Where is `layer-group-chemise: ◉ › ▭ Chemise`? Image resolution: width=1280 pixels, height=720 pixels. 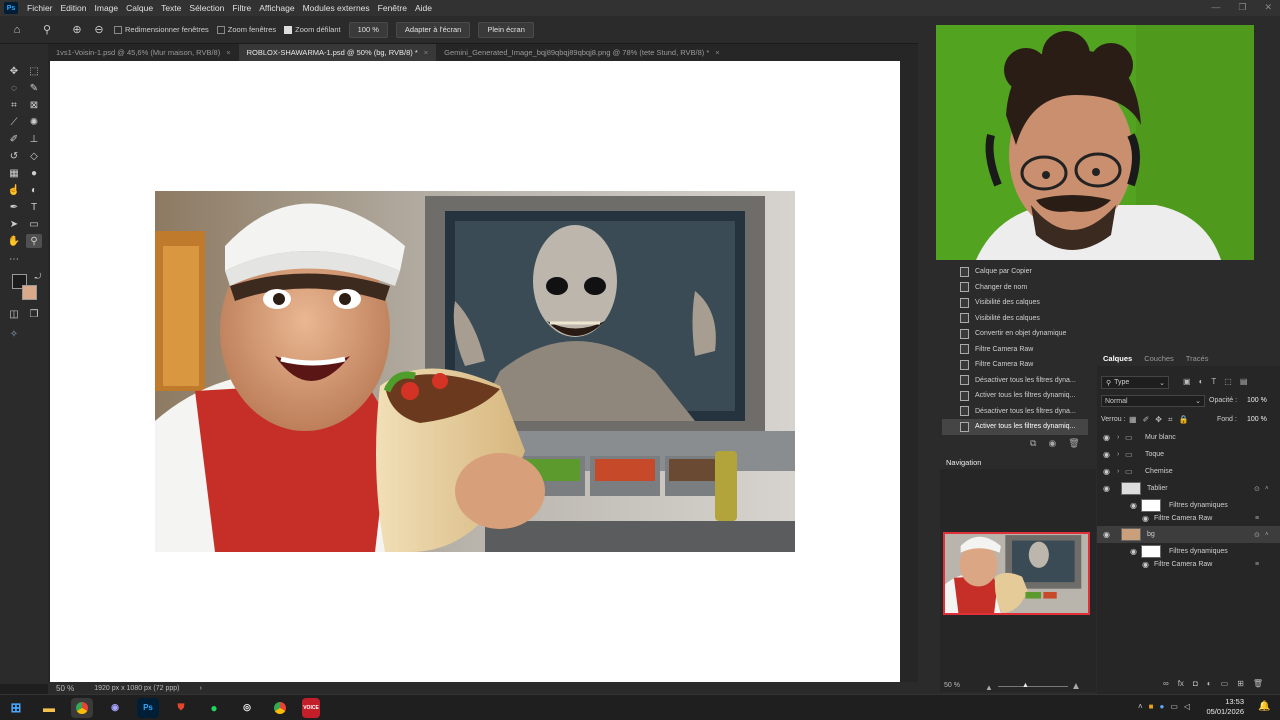
layer-group-chemise: ◉ › ▭ Chemise is located at coordinates (1188, 471).